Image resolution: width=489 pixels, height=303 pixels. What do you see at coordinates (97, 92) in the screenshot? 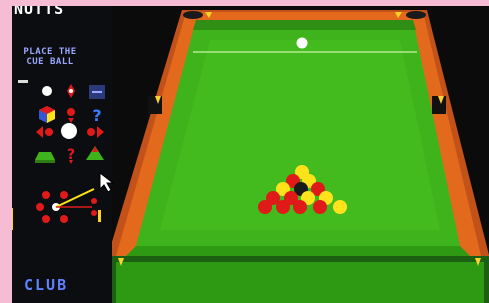
I see `menu-icon` at bounding box center [97, 92].